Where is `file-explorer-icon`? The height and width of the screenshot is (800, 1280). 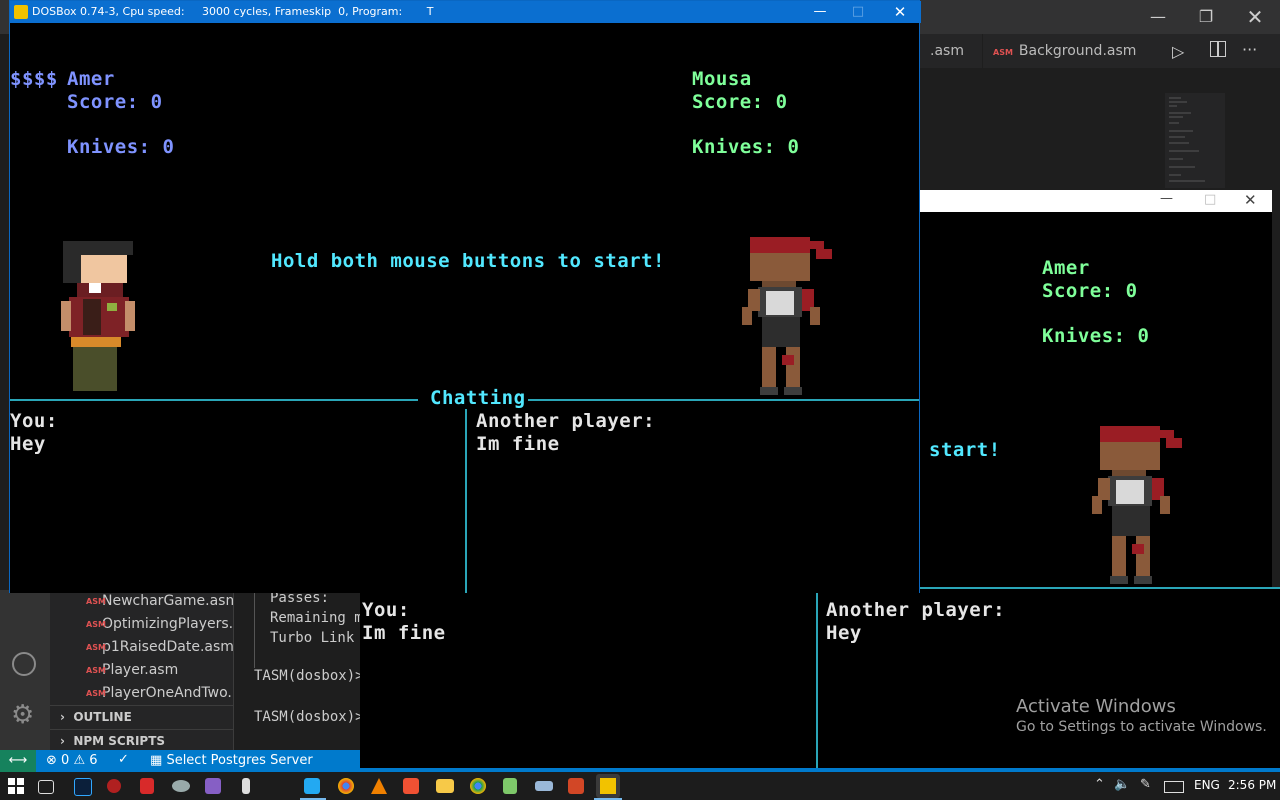 file-explorer-icon is located at coordinates (445, 786).